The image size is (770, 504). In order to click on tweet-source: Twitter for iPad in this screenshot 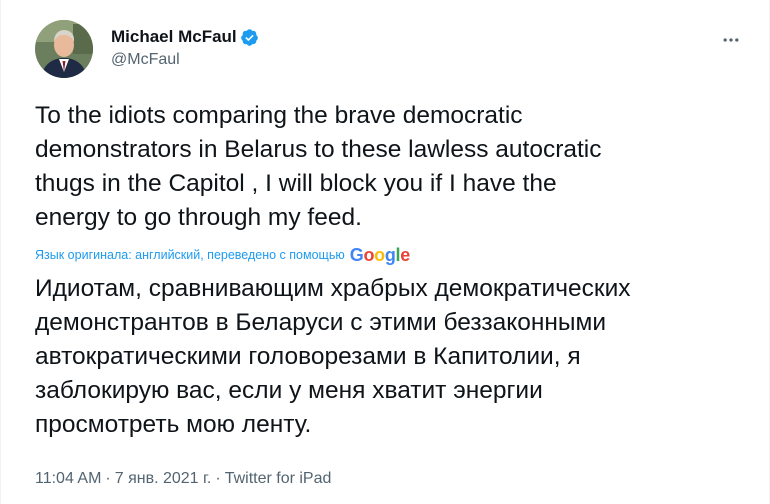, I will do `click(278, 479)`.